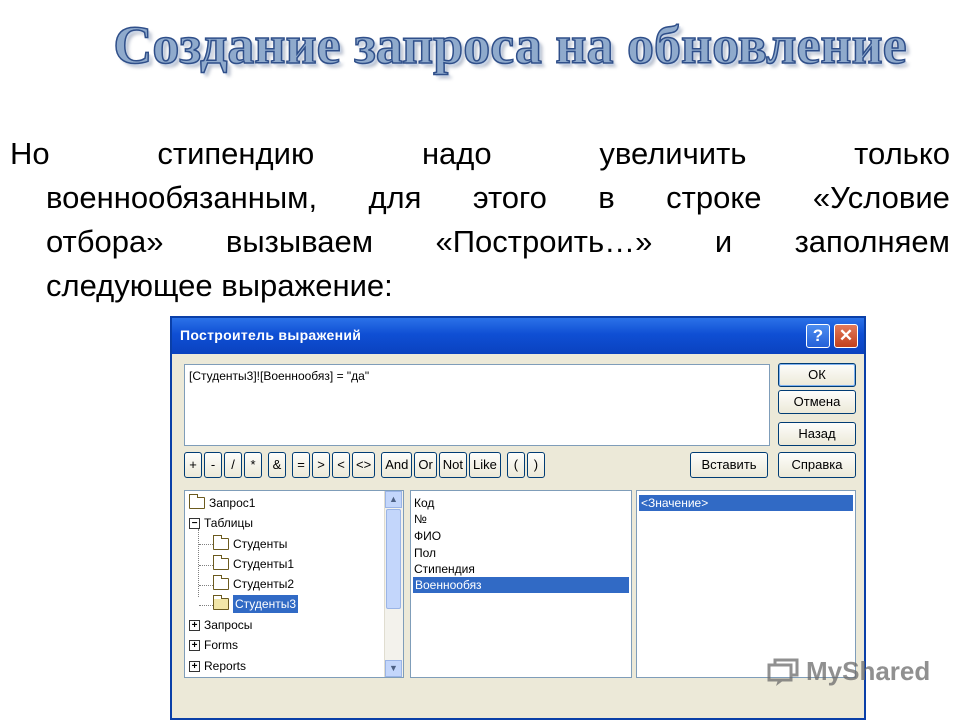  I want to click on scroll-thumb, so click(393, 559).